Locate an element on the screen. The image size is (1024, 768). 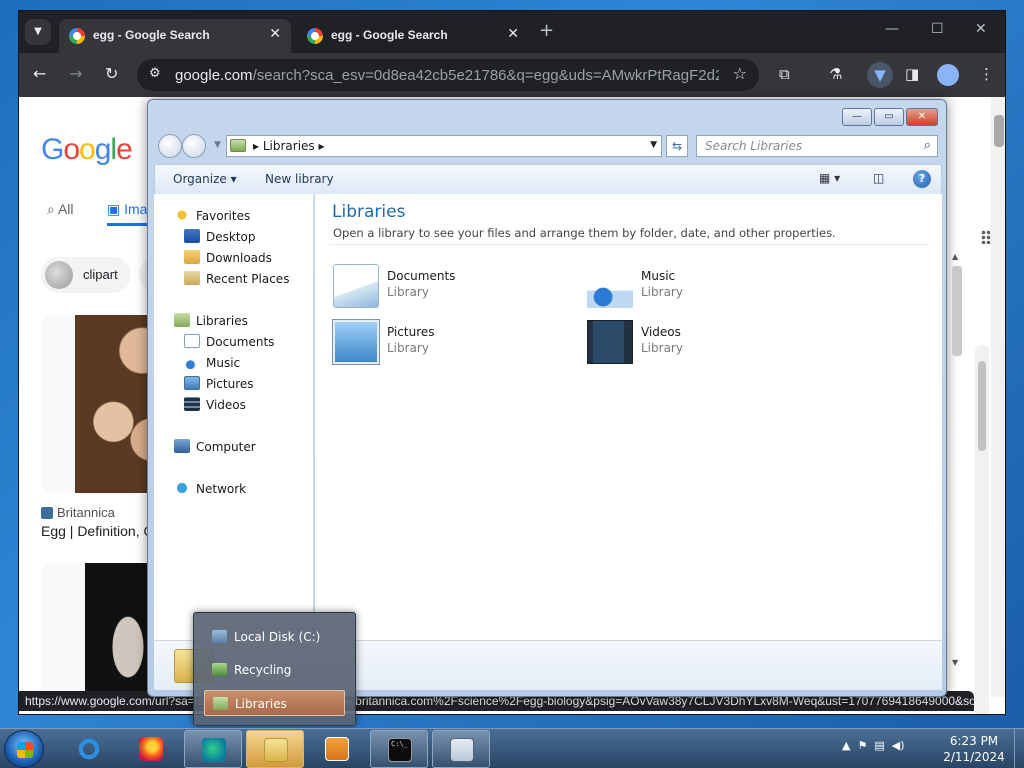
action-center-flag-icon: ⚑ is located at coordinates (862, 745).